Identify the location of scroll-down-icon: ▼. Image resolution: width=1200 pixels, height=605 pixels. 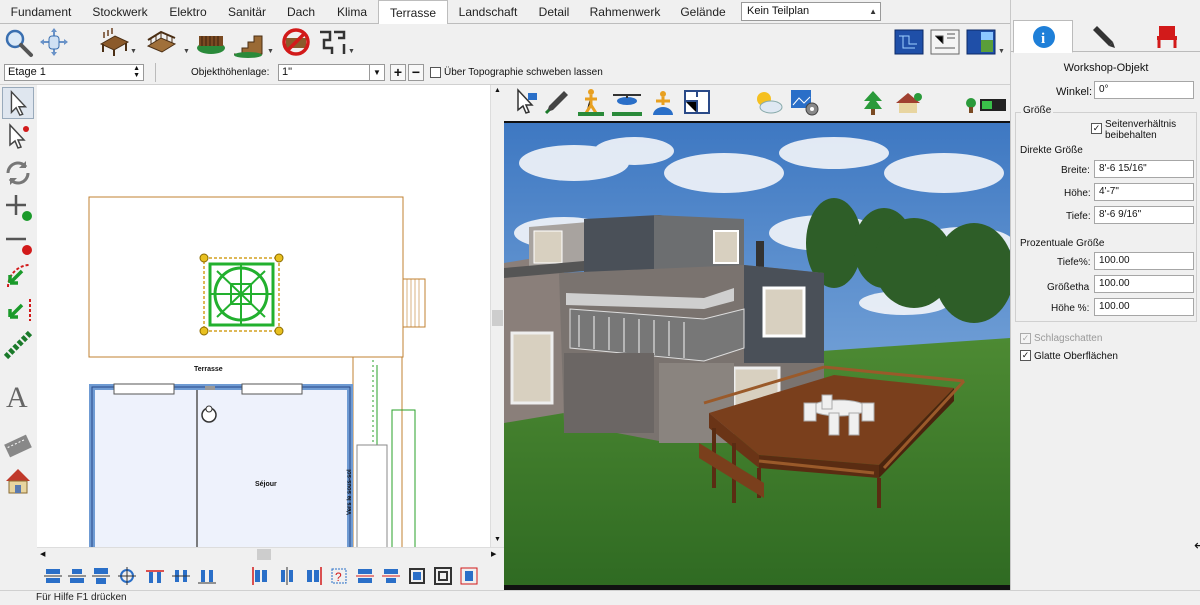
(497, 539).